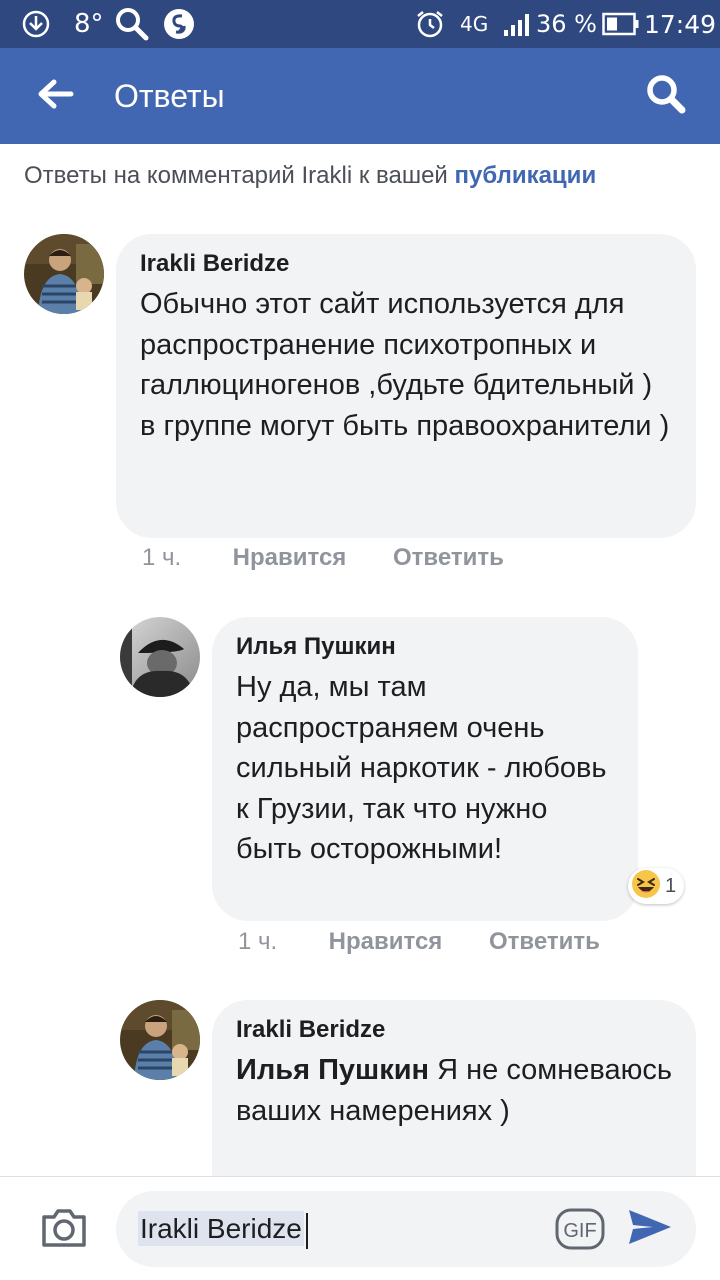 This screenshot has height=1280, width=720. Describe the element at coordinates (332, 1070) in the screenshot. I see `mention-link: Илья Пушкин` at that location.